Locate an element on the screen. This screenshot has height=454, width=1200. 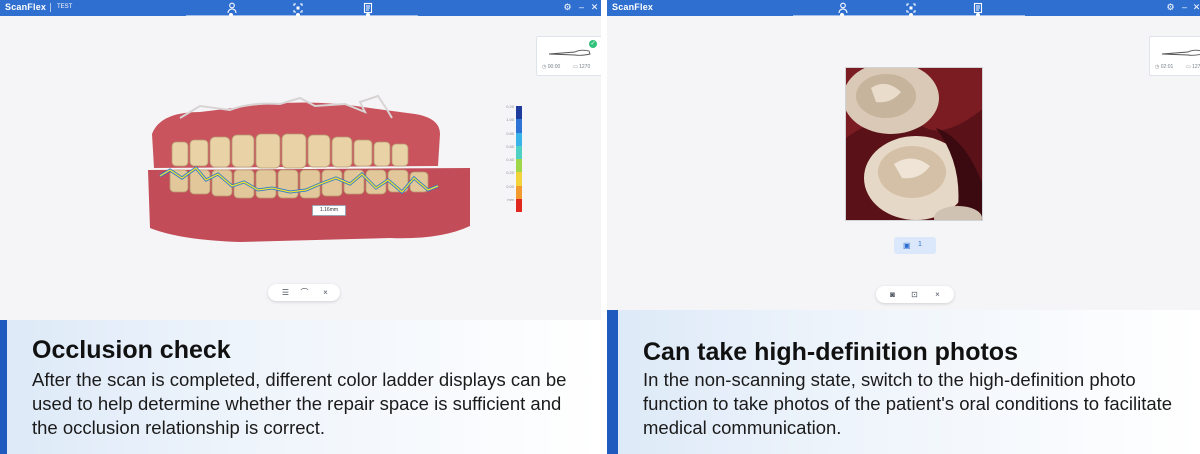
connected-check-icon: ✓ is located at coordinates (593, 44).